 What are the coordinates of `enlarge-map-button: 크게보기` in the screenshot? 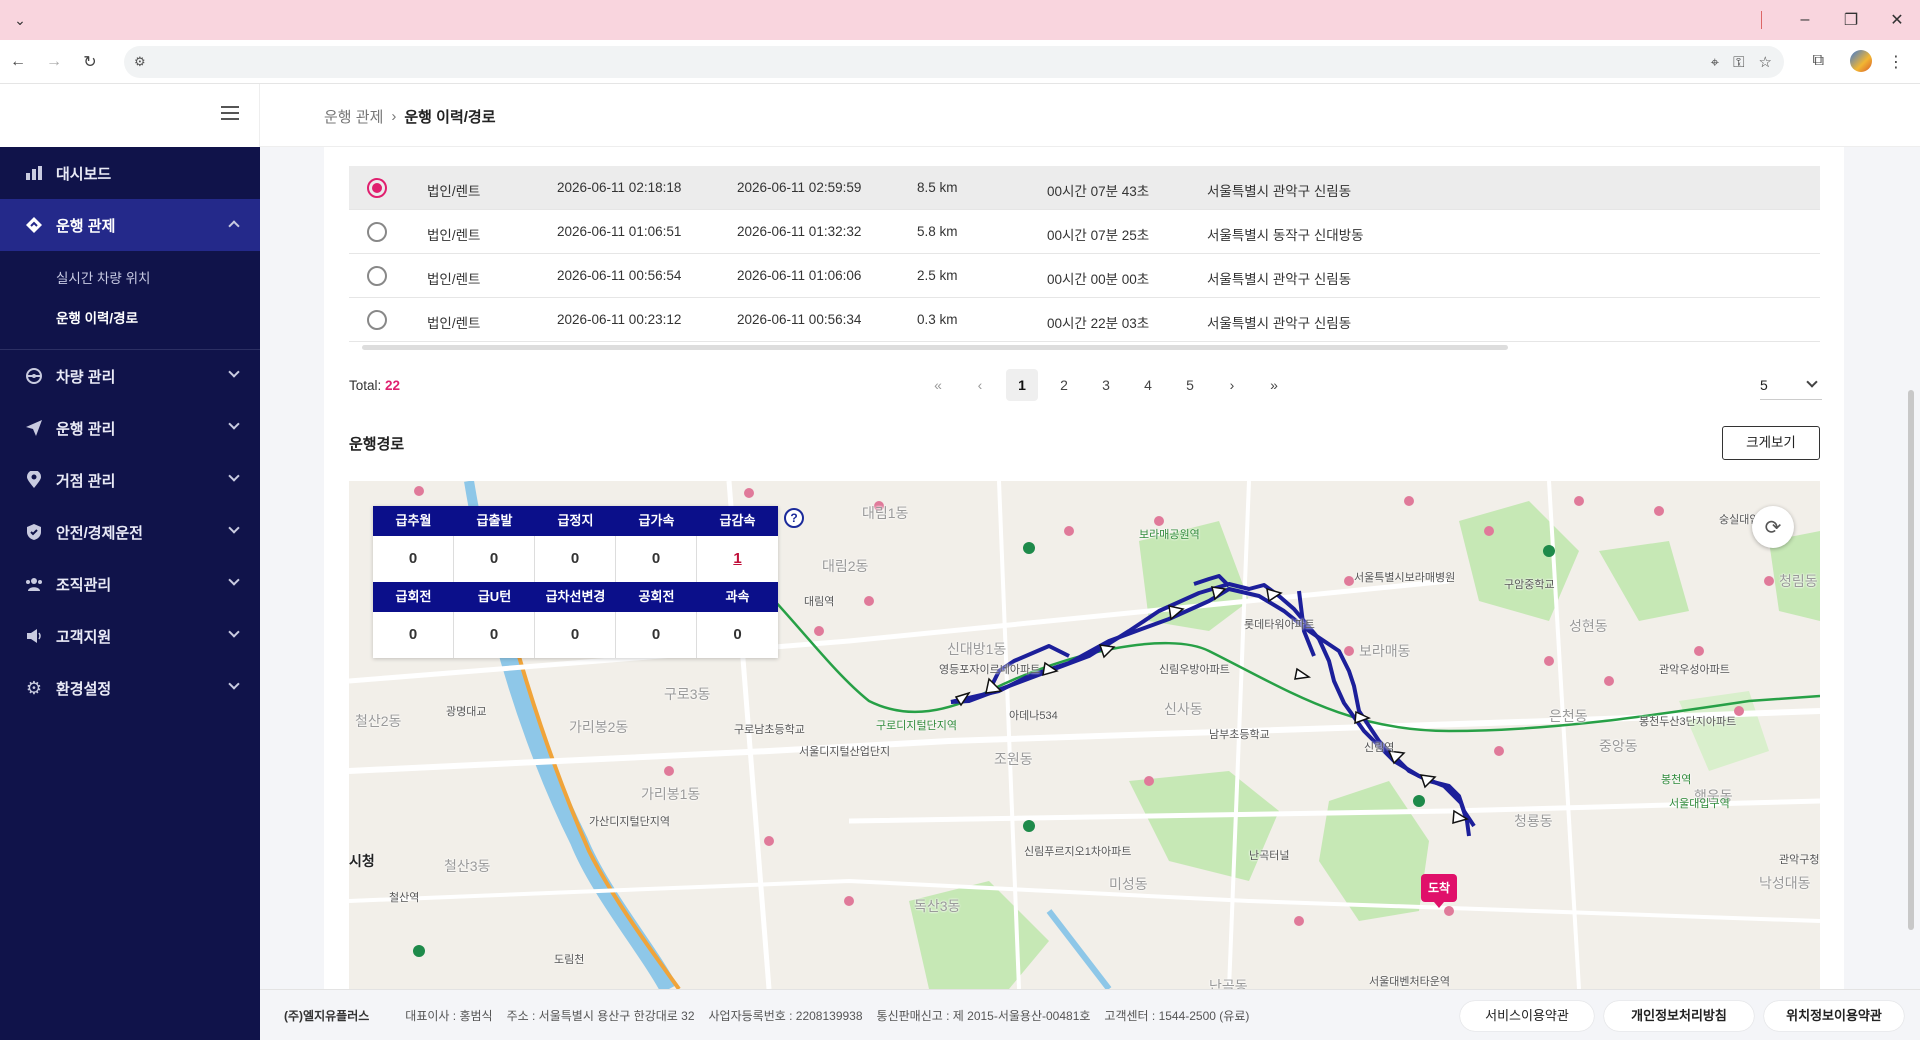 It's located at (1771, 443).